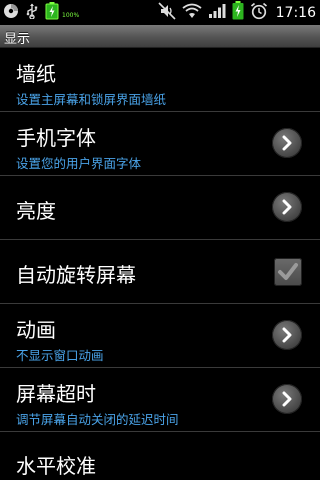 This screenshot has width=320, height=480. I want to click on setting-title: 动画, so click(36, 330).